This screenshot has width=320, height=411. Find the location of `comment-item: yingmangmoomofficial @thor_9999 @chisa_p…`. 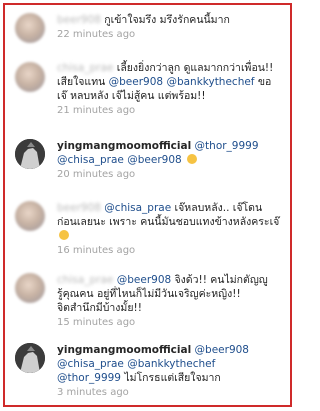

comment-item: yingmangmoomofficial @thor_9999 @chisa_p… is located at coordinates (147, 165).